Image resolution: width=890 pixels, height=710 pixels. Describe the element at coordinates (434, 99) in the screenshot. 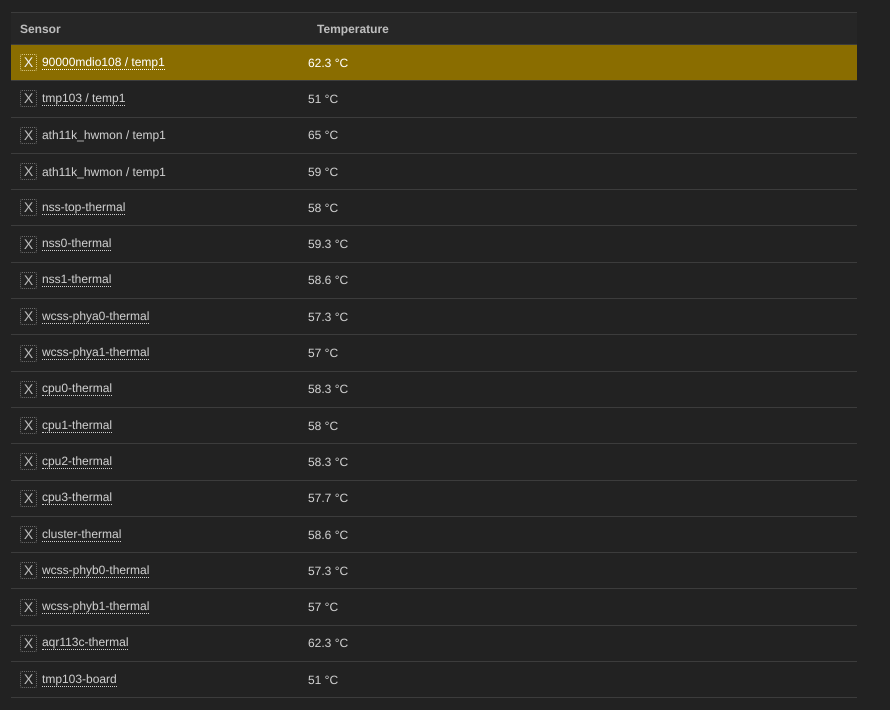

I see `table-row: X tmp103 / temp1 51 °C` at that location.